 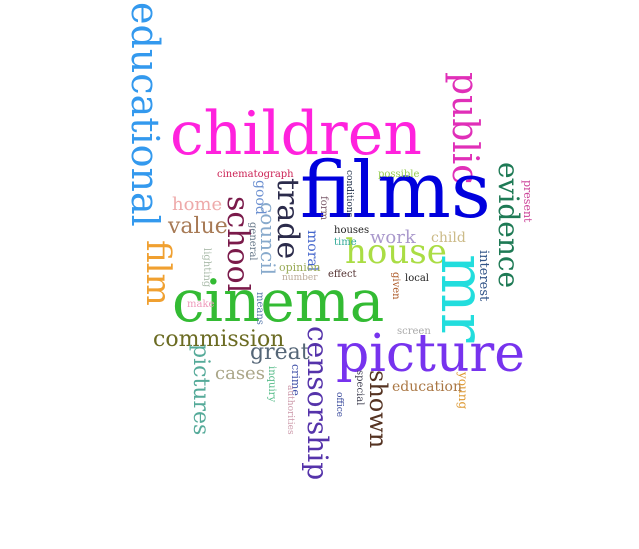 I want to click on word-houses: houses, so click(x=352, y=230).